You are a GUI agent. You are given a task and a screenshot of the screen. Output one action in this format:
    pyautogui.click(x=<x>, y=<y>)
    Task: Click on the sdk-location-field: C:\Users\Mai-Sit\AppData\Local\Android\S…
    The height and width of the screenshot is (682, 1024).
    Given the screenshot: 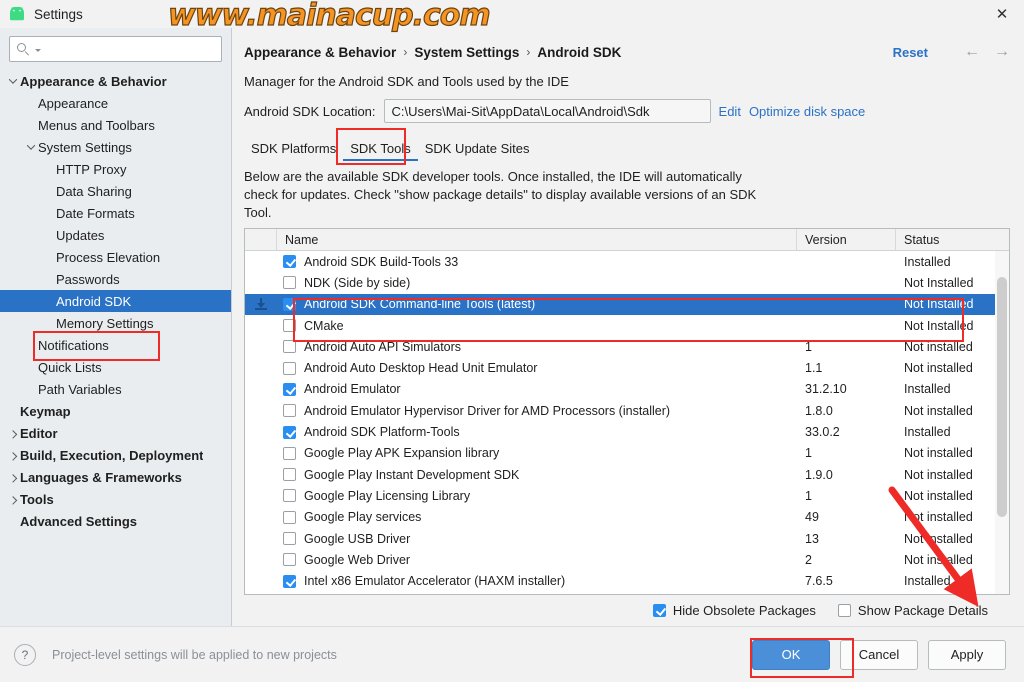 What is the action you would take?
    pyautogui.click(x=547, y=111)
    